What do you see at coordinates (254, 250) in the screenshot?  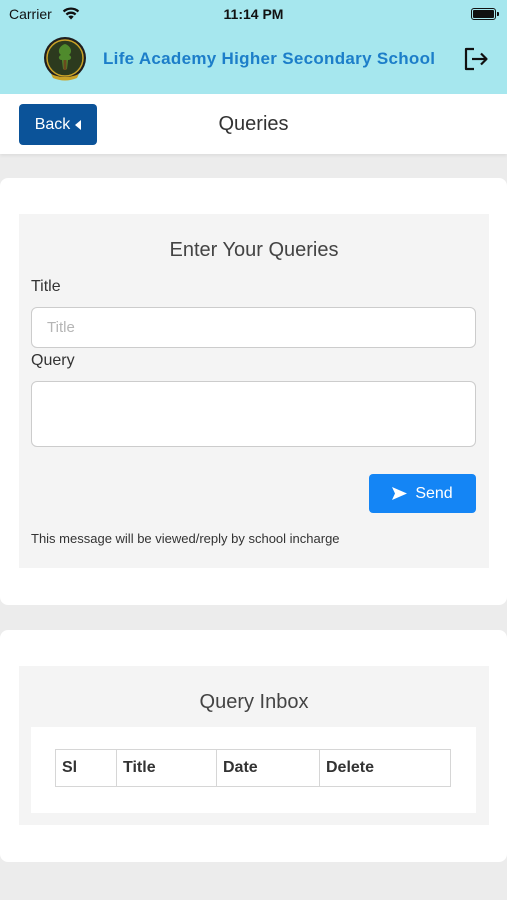 I see `query-form-heading: Enter Your Queries` at bounding box center [254, 250].